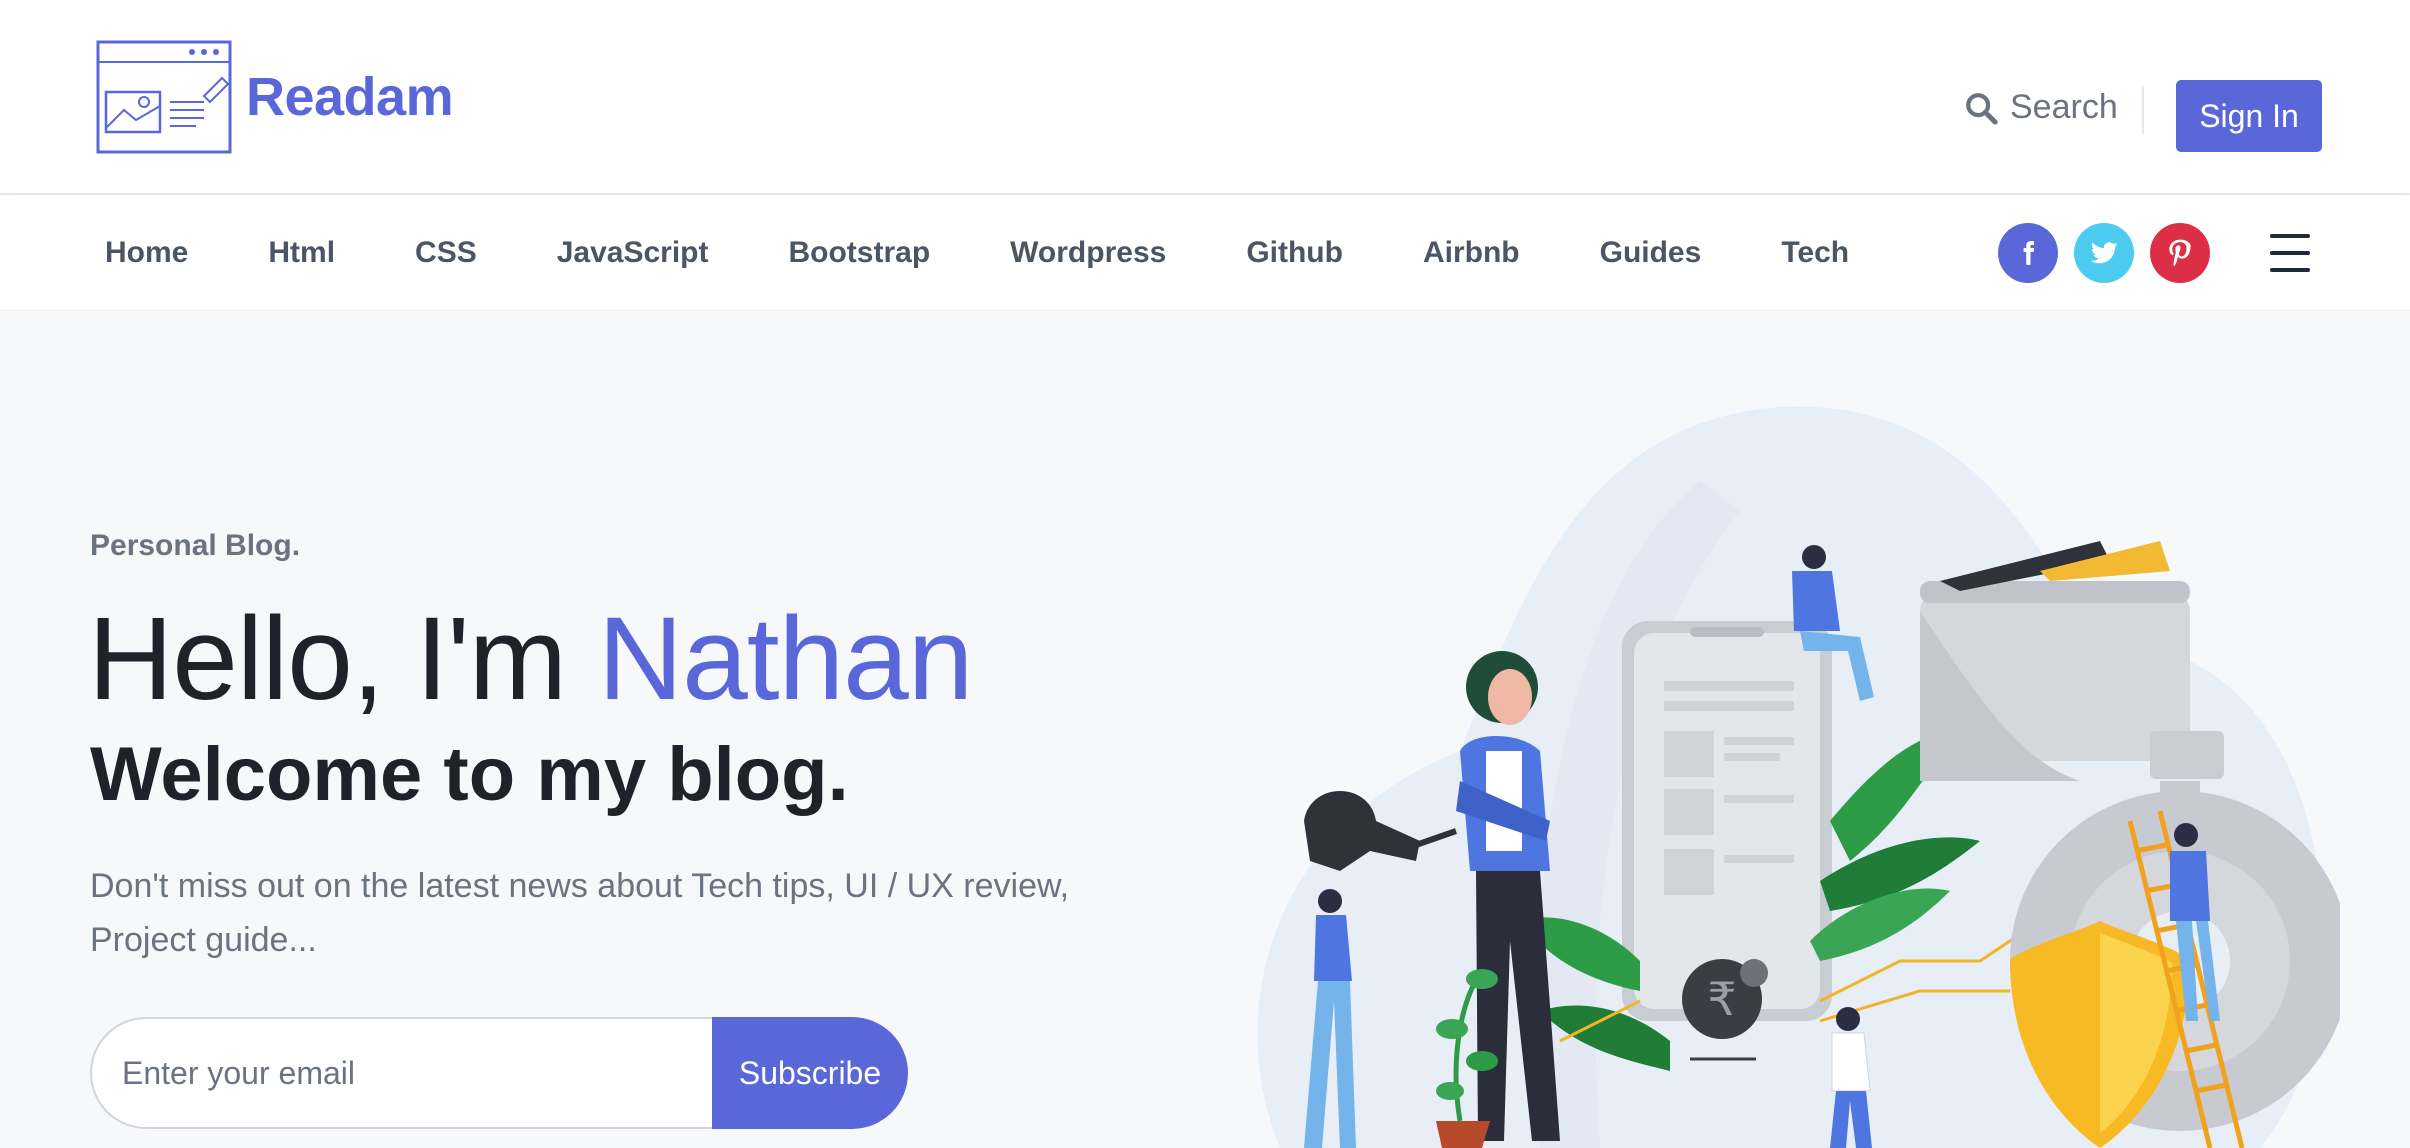 The image size is (2410, 1148). I want to click on pinterest-icon, so click(2180, 253).